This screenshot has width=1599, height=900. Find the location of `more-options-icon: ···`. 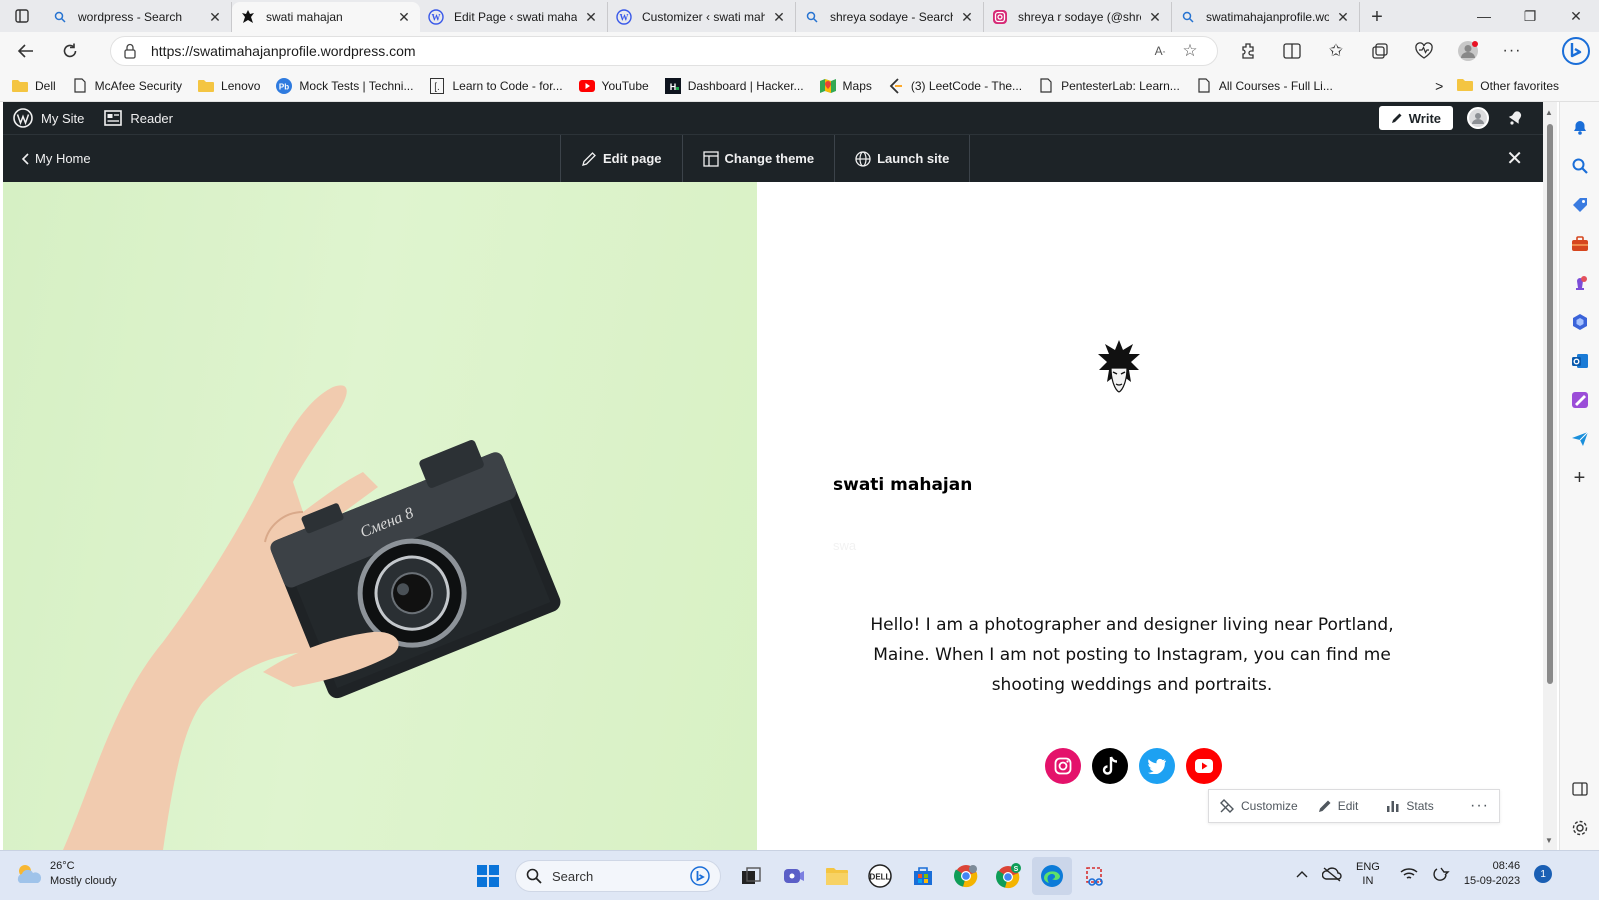

more-options-icon: ··· is located at coordinates (1479, 806).